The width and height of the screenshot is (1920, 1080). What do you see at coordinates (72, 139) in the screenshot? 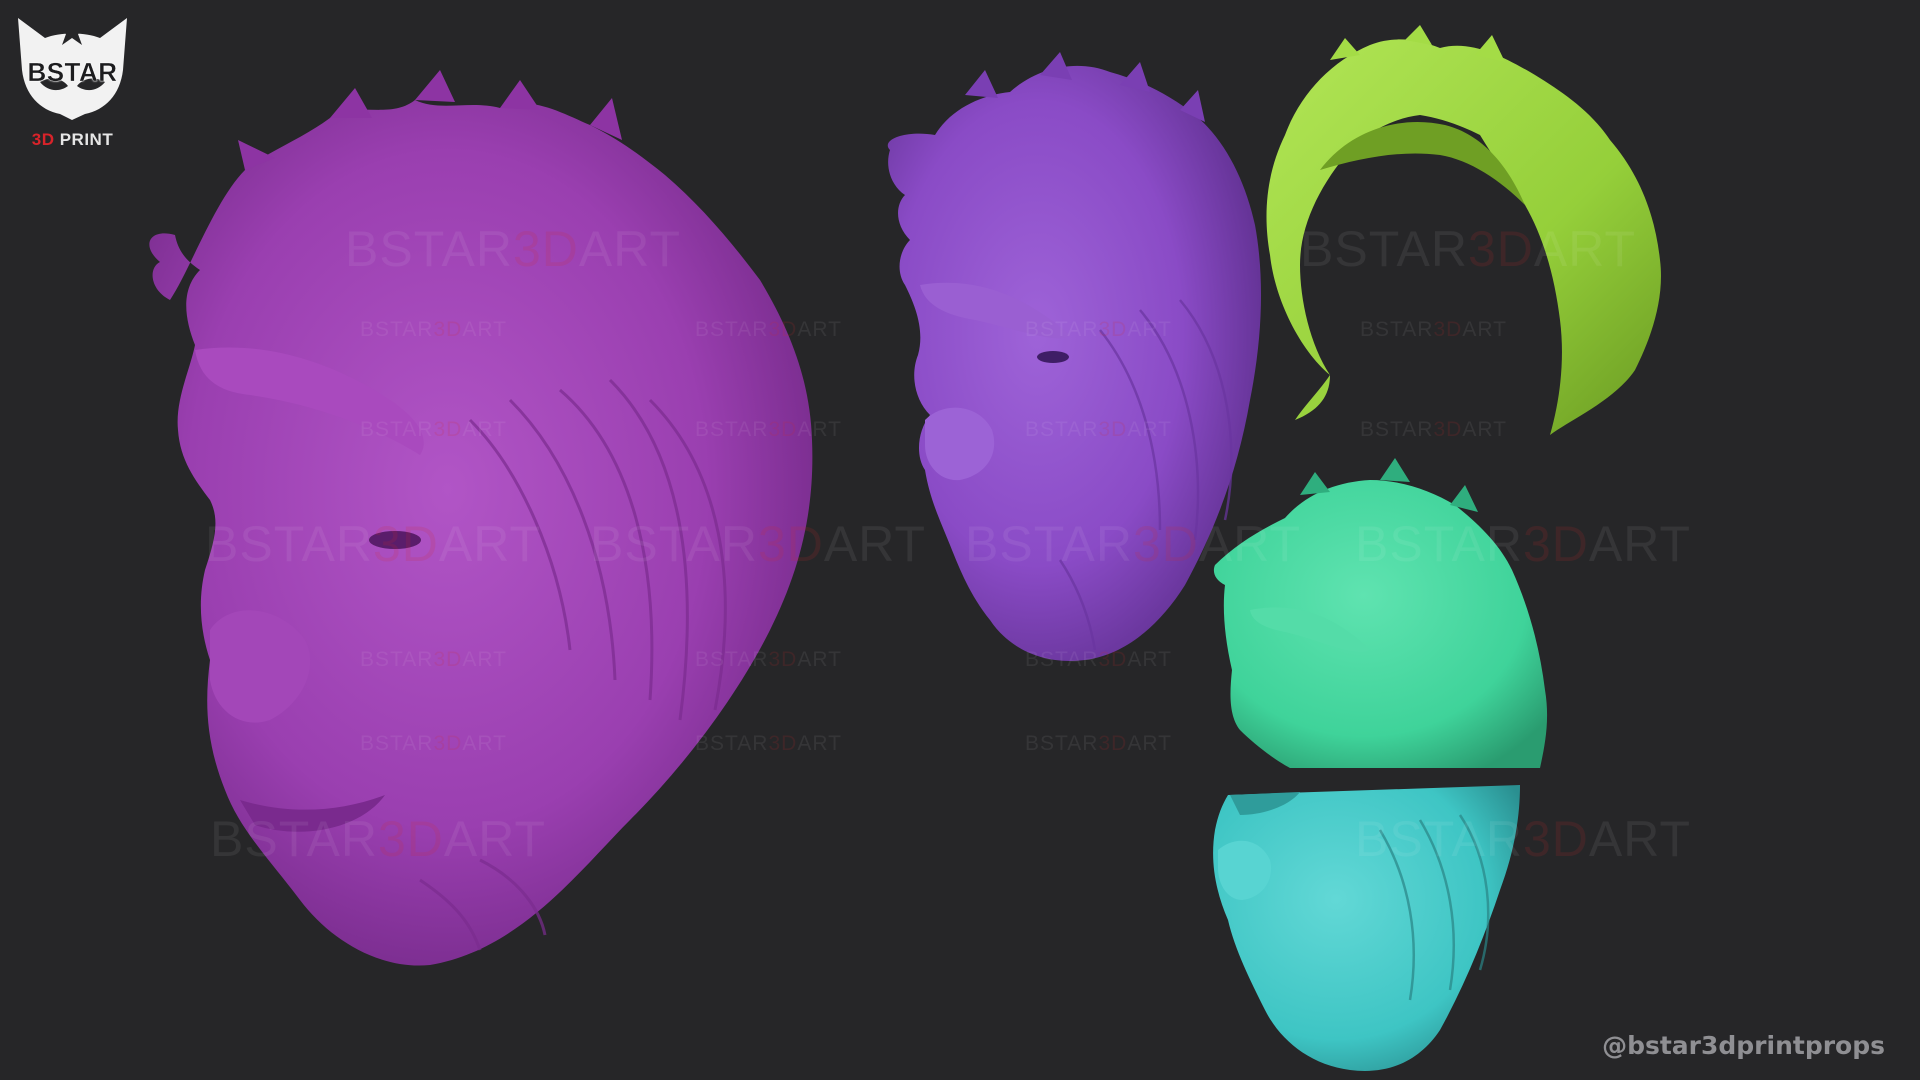
I see `logo-tagline: 3D PRINT` at bounding box center [72, 139].